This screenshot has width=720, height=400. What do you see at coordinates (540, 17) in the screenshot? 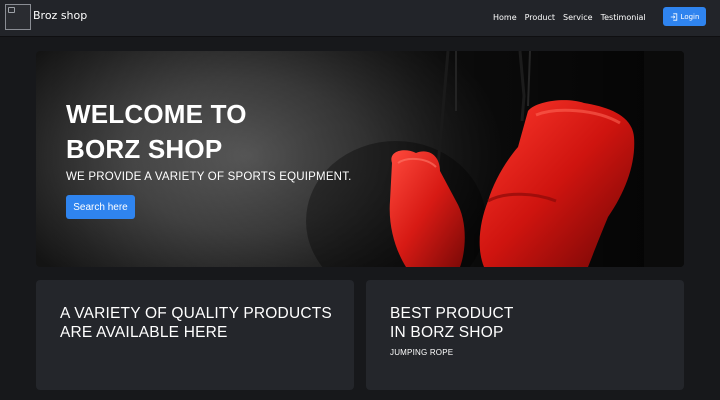
I see `nav-link-product: Product` at bounding box center [540, 17].